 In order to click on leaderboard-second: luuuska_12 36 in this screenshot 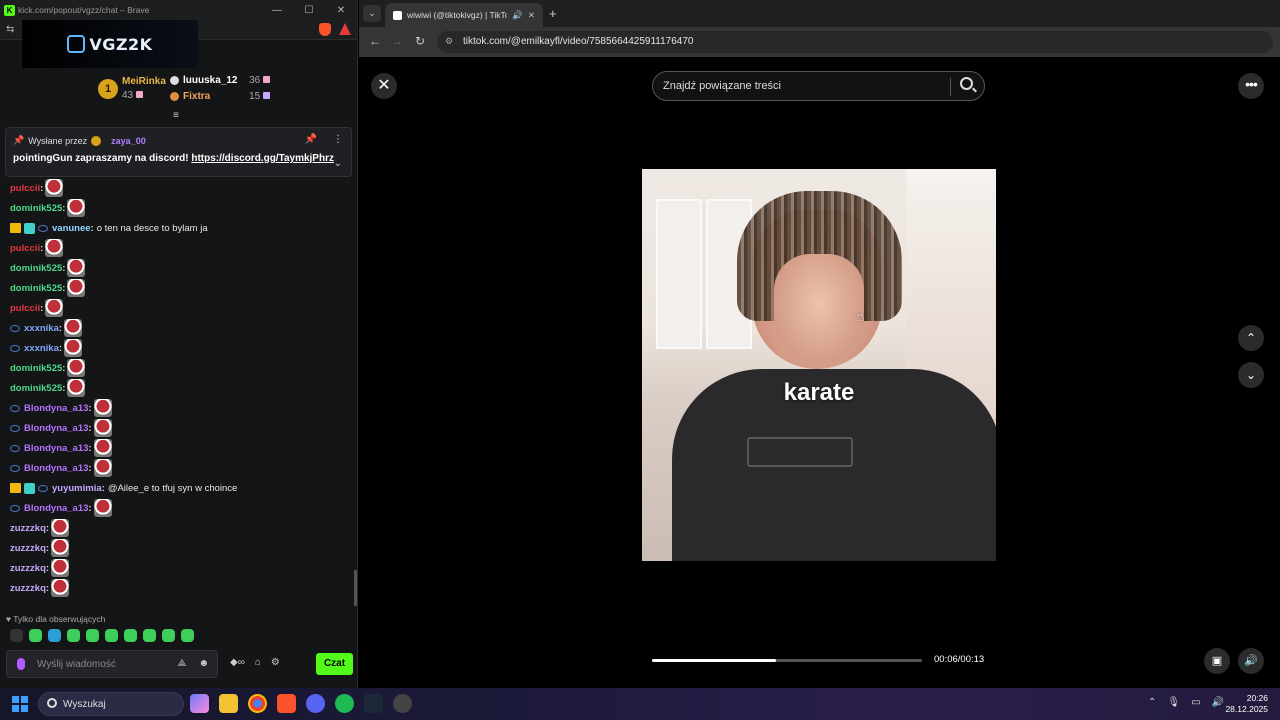, I will do `click(220, 80)`.